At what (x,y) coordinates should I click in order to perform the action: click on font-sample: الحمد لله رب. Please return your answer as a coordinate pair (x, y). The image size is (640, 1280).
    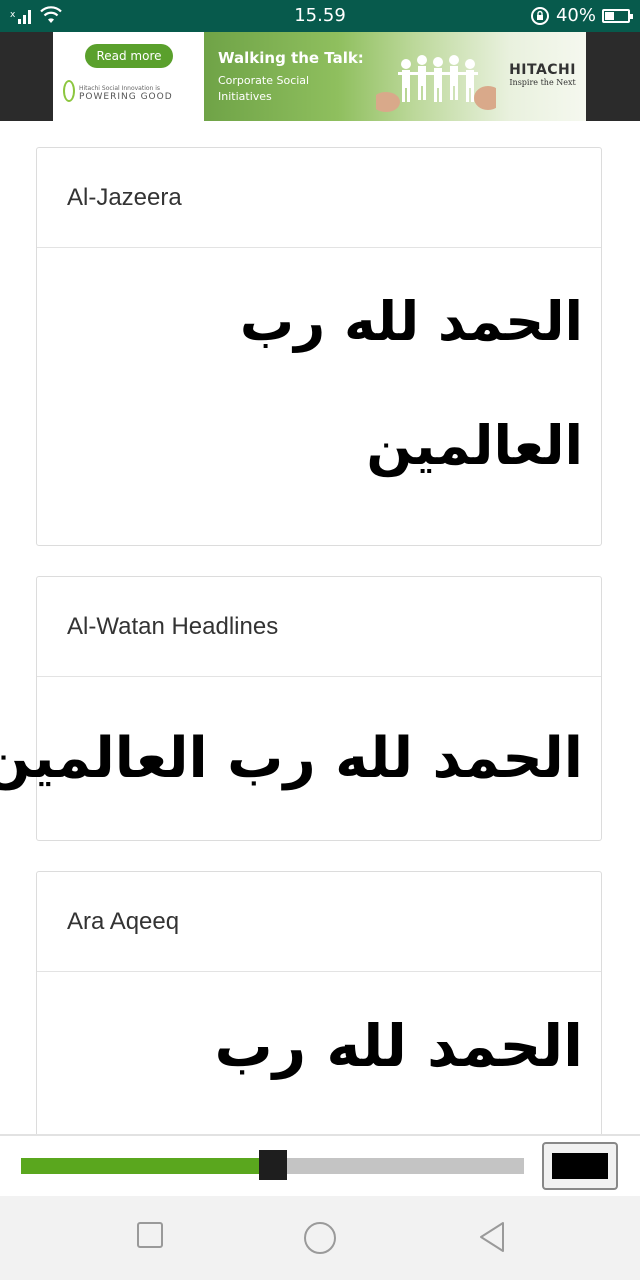
    Looking at the image, I should click on (319, 1029).